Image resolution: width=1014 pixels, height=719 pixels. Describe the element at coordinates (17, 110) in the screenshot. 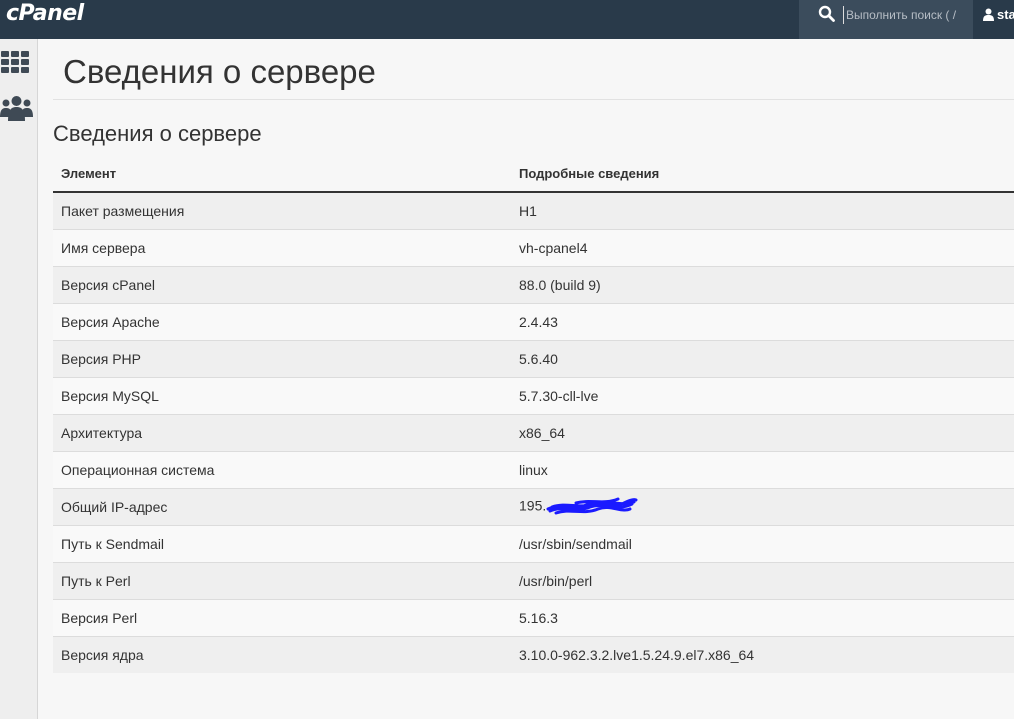

I see `users-icon` at that location.